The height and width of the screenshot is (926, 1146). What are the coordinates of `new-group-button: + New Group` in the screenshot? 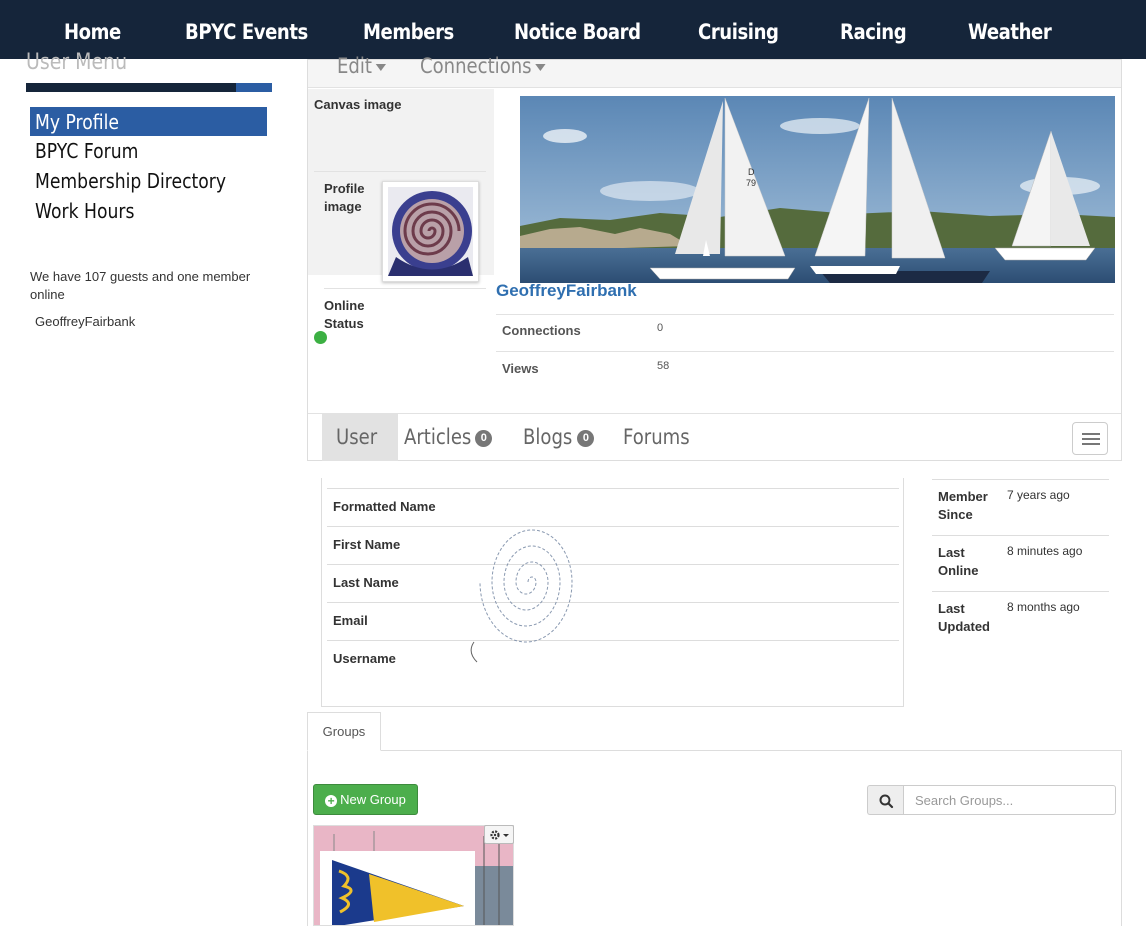 It's located at (365, 799).